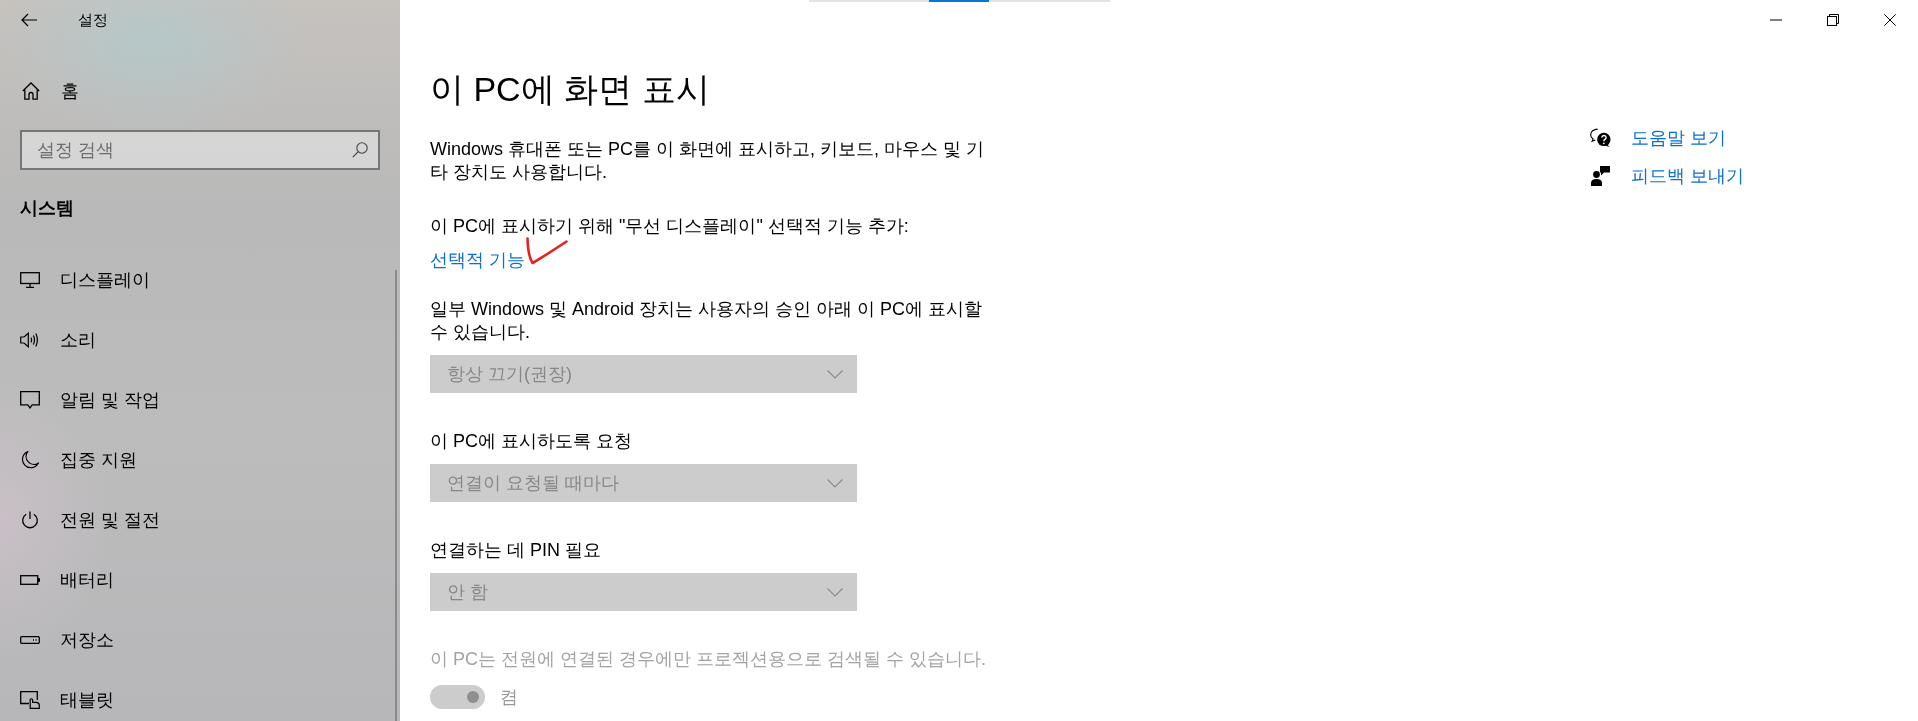 The height and width of the screenshot is (721, 1918). I want to click on window-title: 설정, so click(93, 20).